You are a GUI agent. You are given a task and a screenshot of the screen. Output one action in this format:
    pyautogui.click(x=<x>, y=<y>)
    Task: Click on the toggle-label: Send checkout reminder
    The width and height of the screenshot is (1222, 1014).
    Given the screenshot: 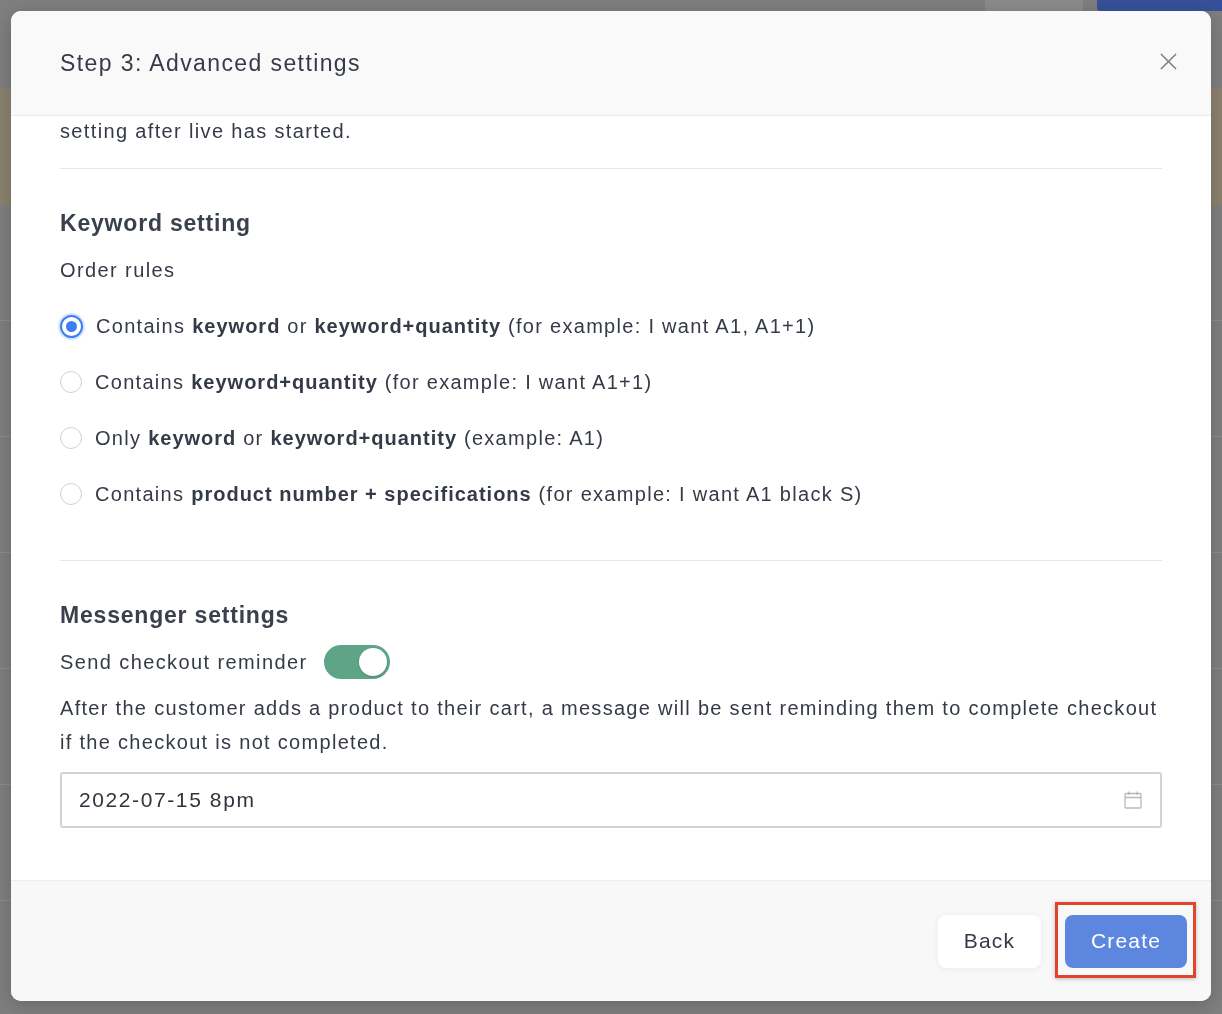 What is the action you would take?
    pyautogui.click(x=184, y=662)
    